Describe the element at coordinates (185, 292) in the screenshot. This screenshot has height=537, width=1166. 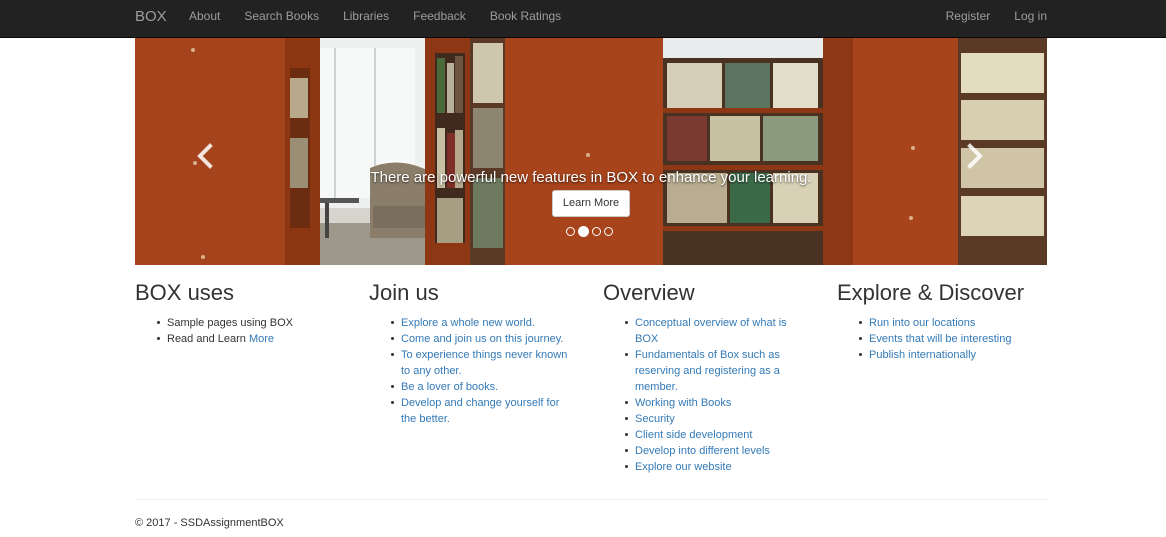
I see `column-heading: BOX uses` at that location.